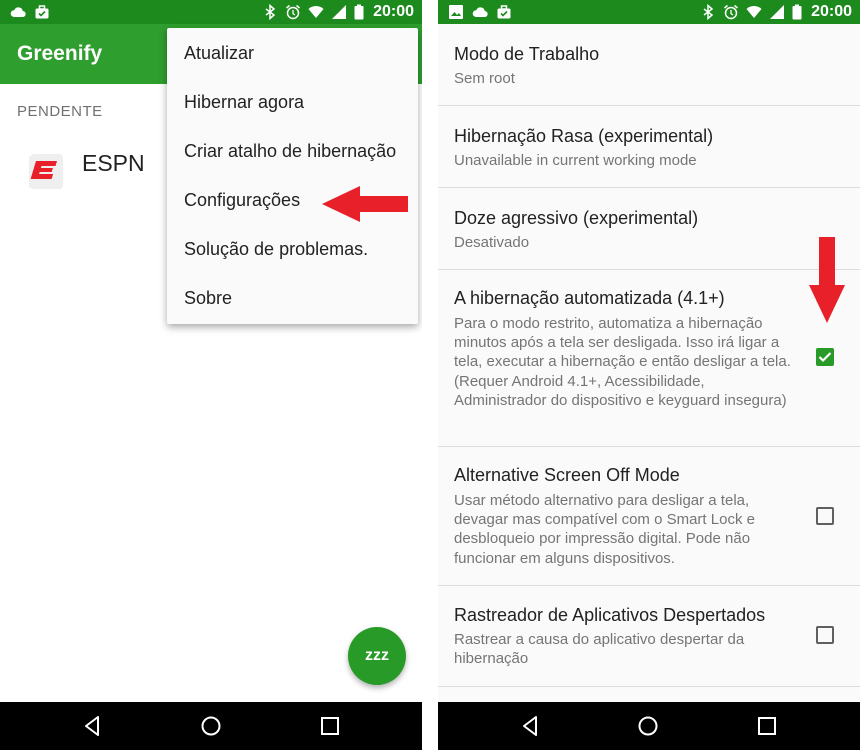 This screenshot has width=860, height=750. What do you see at coordinates (575, 160) in the screenshot?
I see `pref-summary: Unavailable in current working mode` at bounding box center [575, 160].